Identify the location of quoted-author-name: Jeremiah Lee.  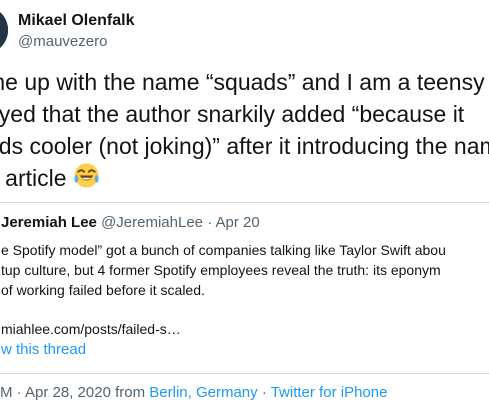
(49, 222).